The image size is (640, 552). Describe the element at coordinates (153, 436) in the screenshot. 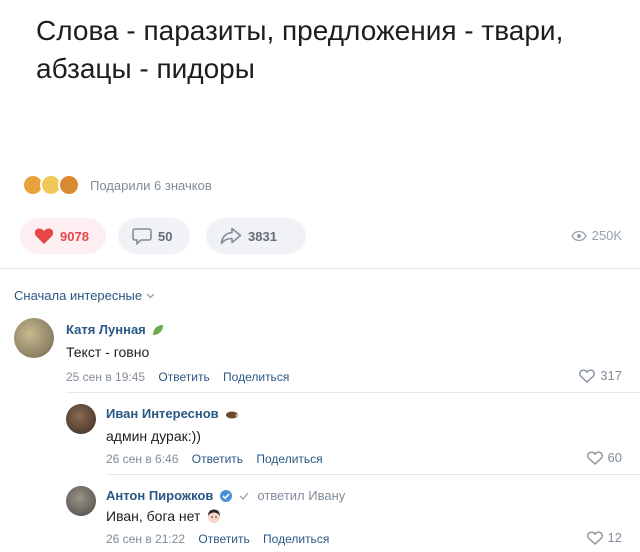

I see `comment-text: админ дурак:))` at that location.